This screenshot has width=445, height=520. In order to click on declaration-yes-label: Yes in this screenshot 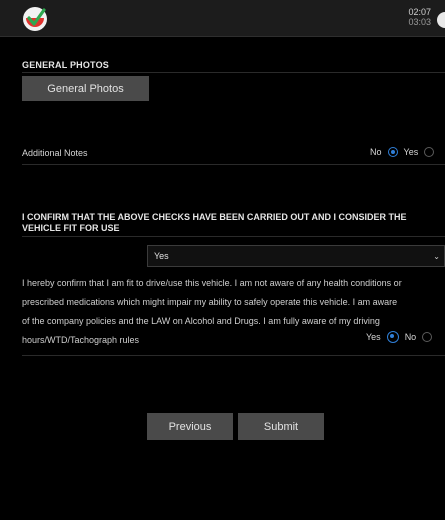, I will do `click(373, 337)`.